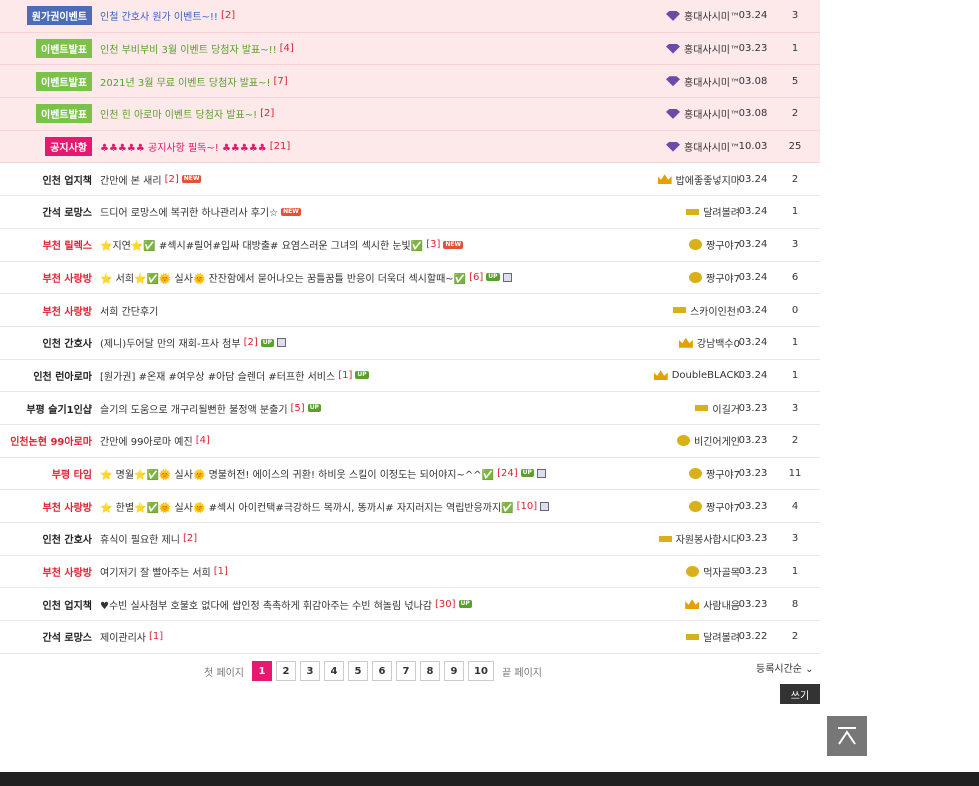  What do you see at coordinates (155, 574) in the screenshot?
I see `post-title: 여기저기 잘 빨아주는 서희` at bounding box center [155, 574].